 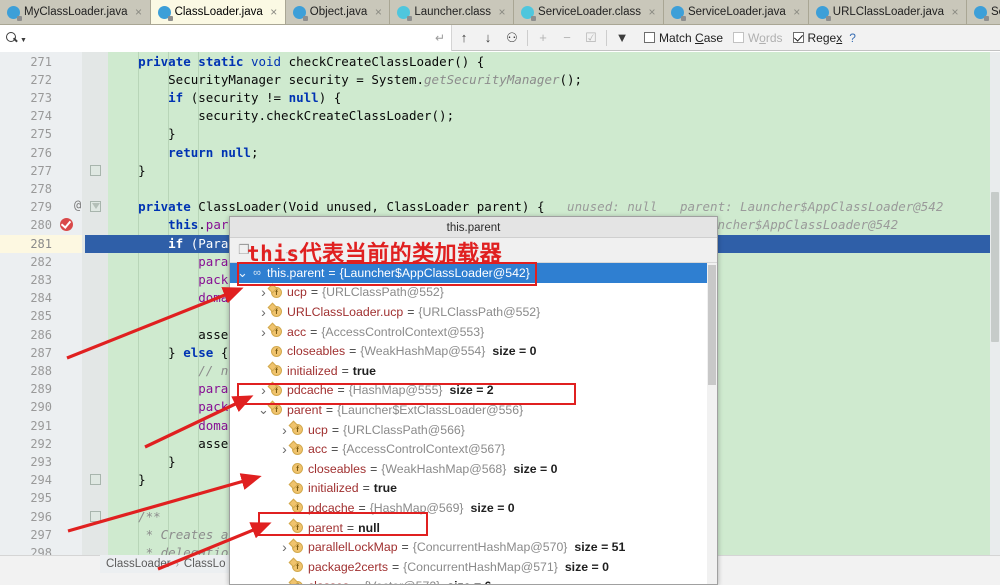 I want to click on code-line: * Creates a, so click(x=168, y=535).